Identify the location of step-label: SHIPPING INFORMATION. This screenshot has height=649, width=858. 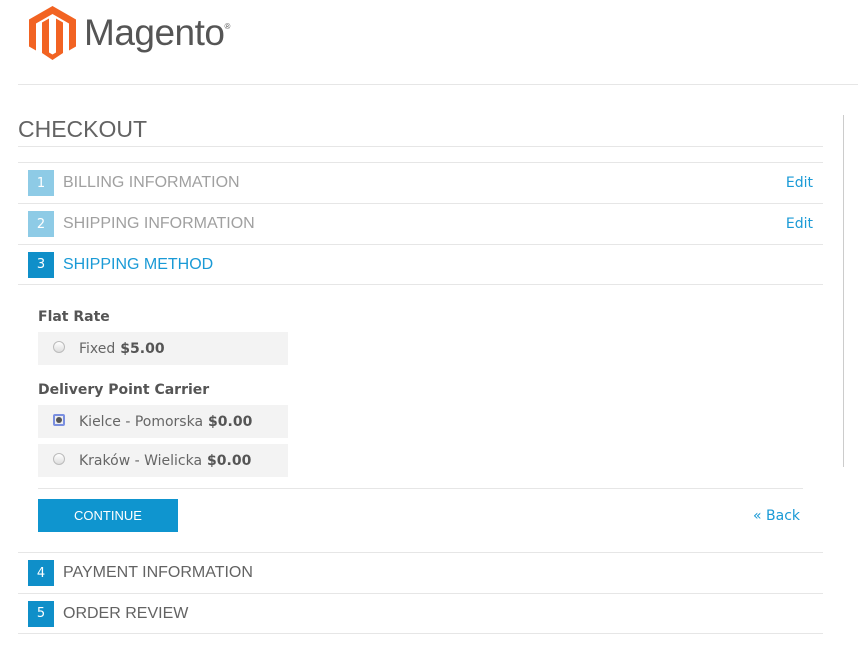
(159, 223).